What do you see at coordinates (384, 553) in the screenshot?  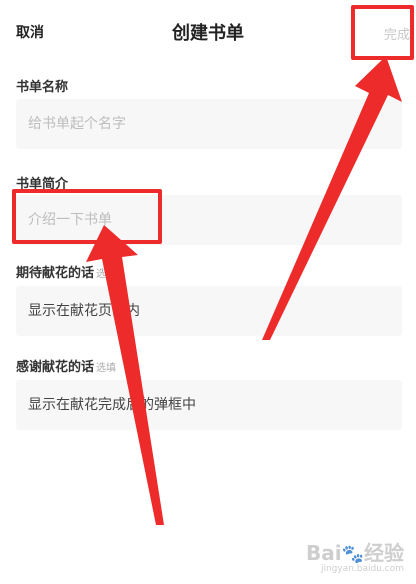 I see `watermark-logo-suffix: 经验` at bounding box center [384, 553].